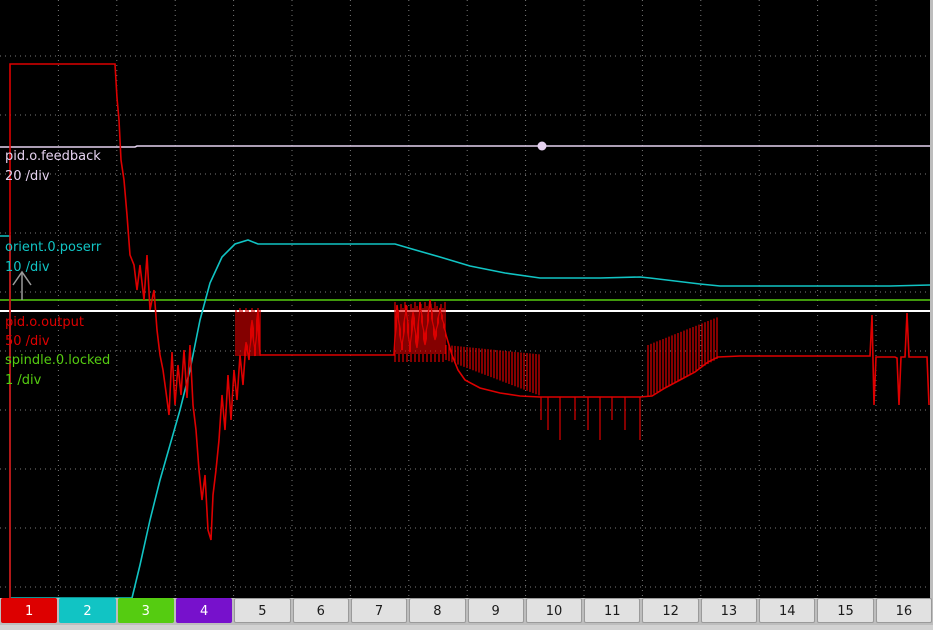 The width and height of the screenshot is (933, 630). What do you see at coordinates (27, 341) in the screenshot?
I see `channel-1-scale-label: 50 /div` at bounding box center [27, 341].